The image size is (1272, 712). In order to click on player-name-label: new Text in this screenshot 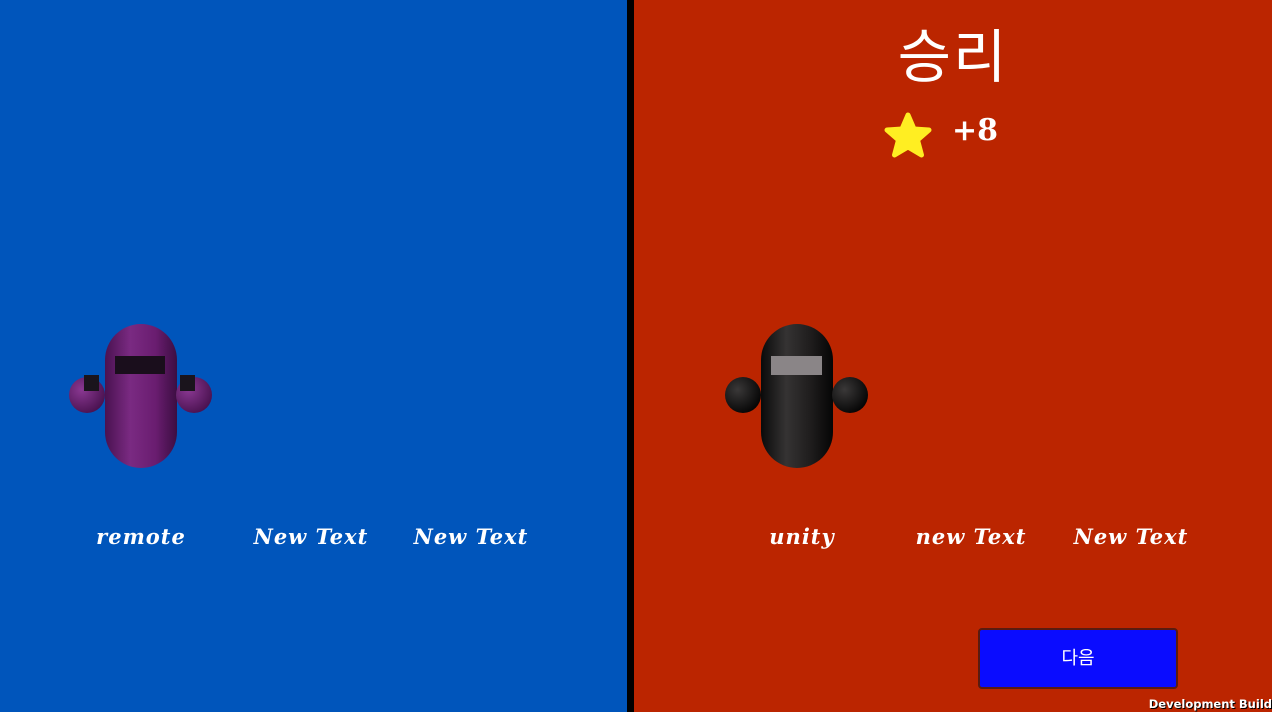, I will do `click(971, 536)`.